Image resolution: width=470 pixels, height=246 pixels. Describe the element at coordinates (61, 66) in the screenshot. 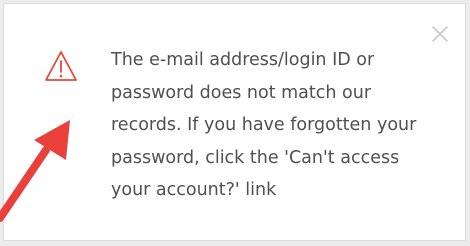

I see `warning-triangle-icon` at that location.